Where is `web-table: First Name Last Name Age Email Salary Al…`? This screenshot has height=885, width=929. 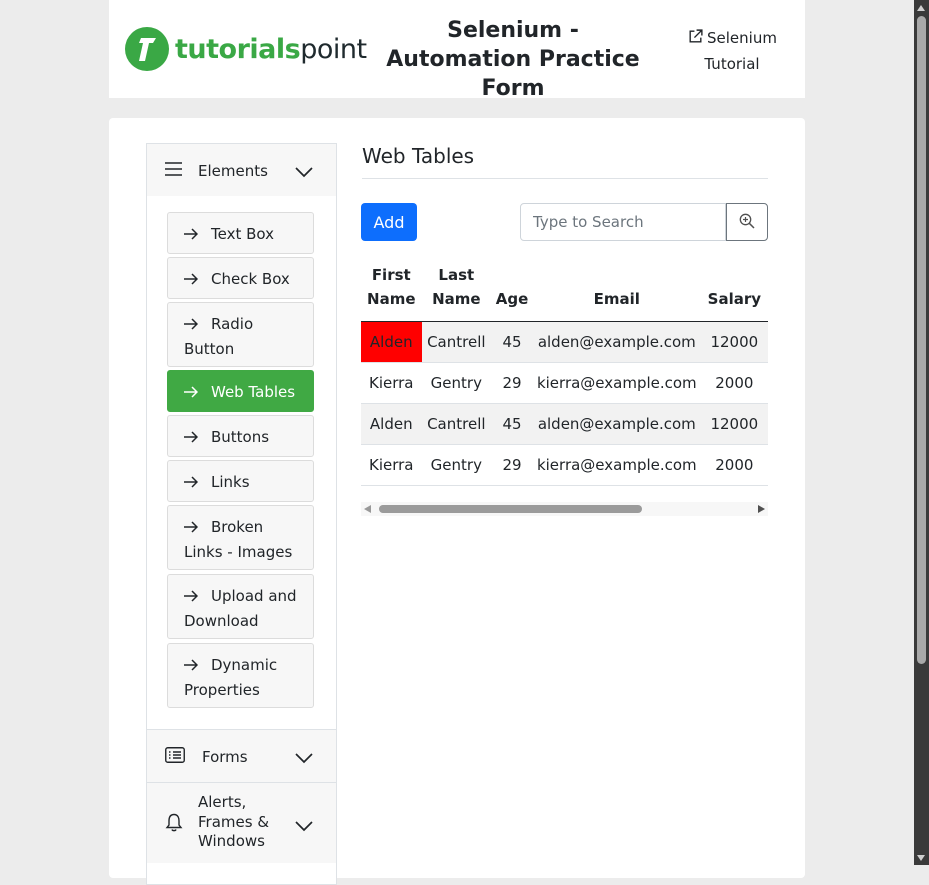 web-table: First Name Last Name Age Email Salary Al… is located at coordinates (564, 372).